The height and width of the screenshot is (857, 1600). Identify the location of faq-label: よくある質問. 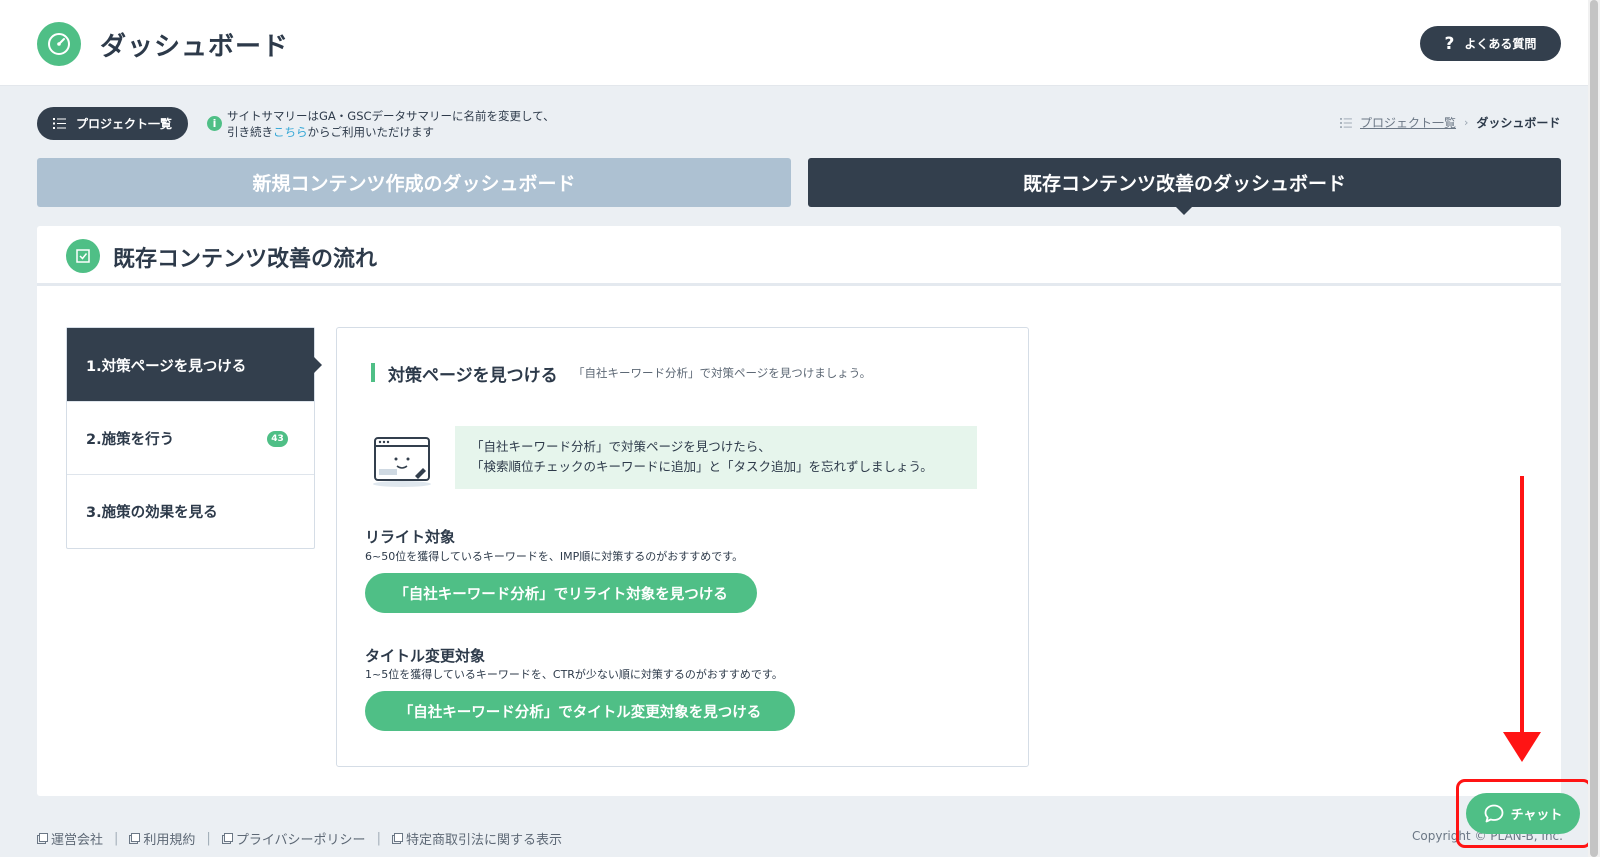
(1500, 44).